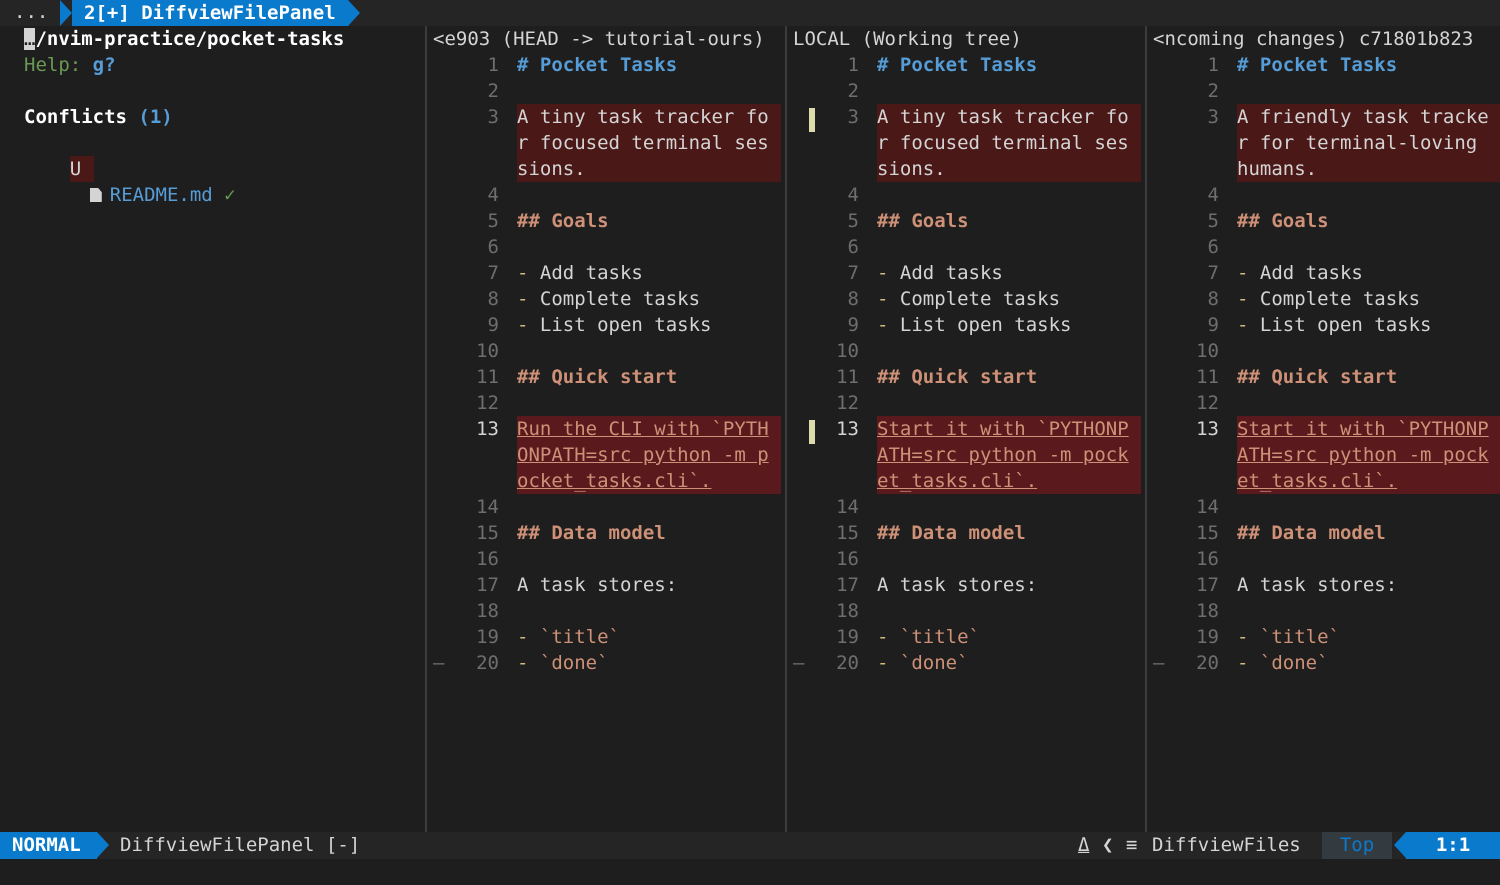 Image resolution: width=1500 pixels, height=885 pixels. I want to click on md-heading: ## Goals, so click(923, 221).